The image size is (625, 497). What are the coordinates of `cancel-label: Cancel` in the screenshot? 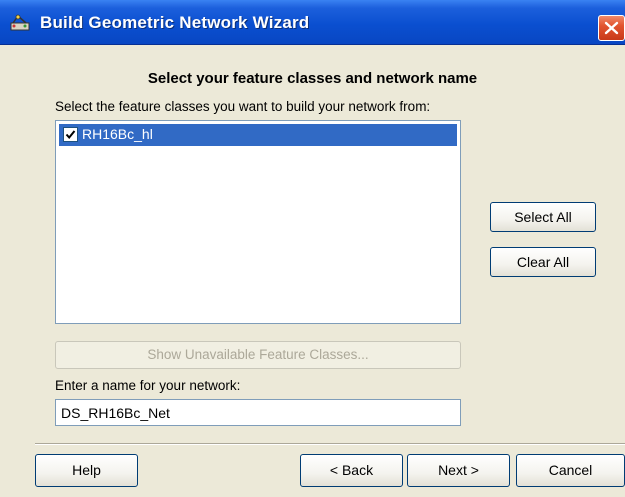 It's located at (570, 470).